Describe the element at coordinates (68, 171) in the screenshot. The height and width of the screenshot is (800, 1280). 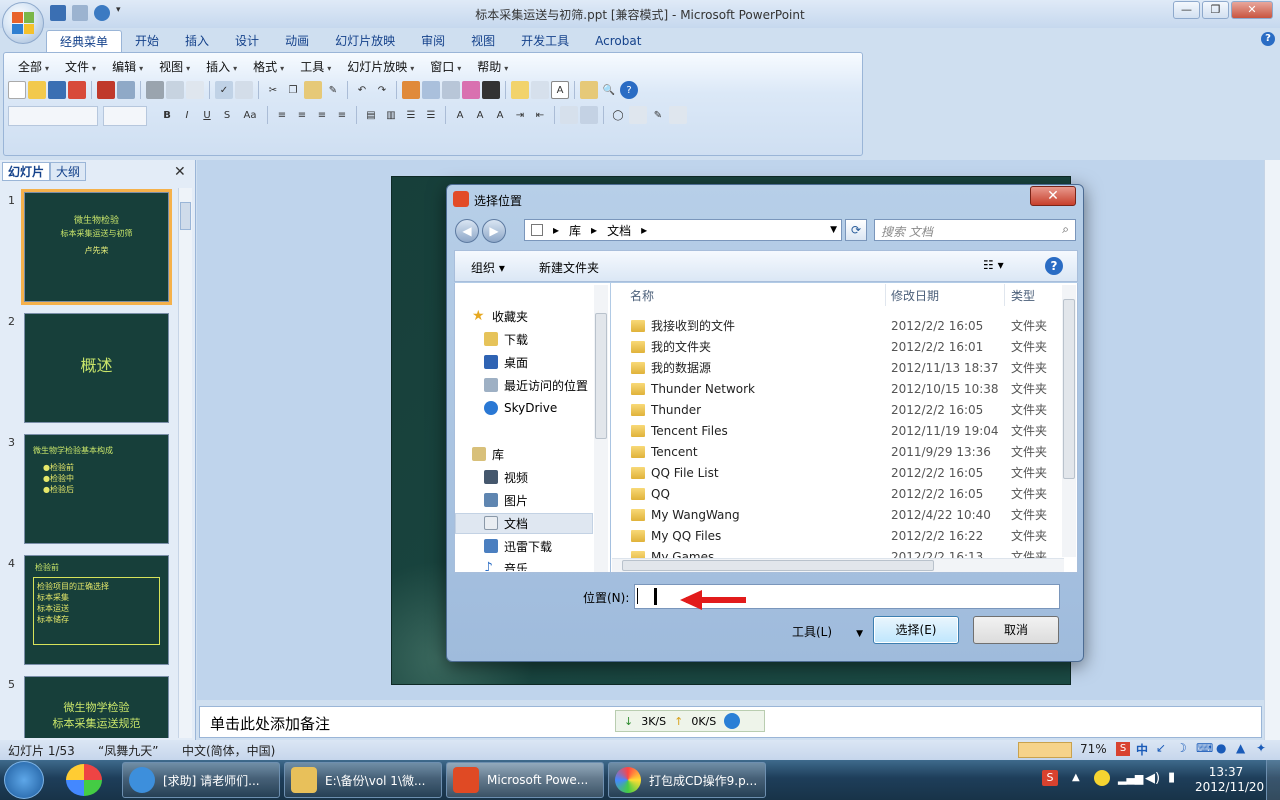
I see `tab-outline: 大纲` at that location.